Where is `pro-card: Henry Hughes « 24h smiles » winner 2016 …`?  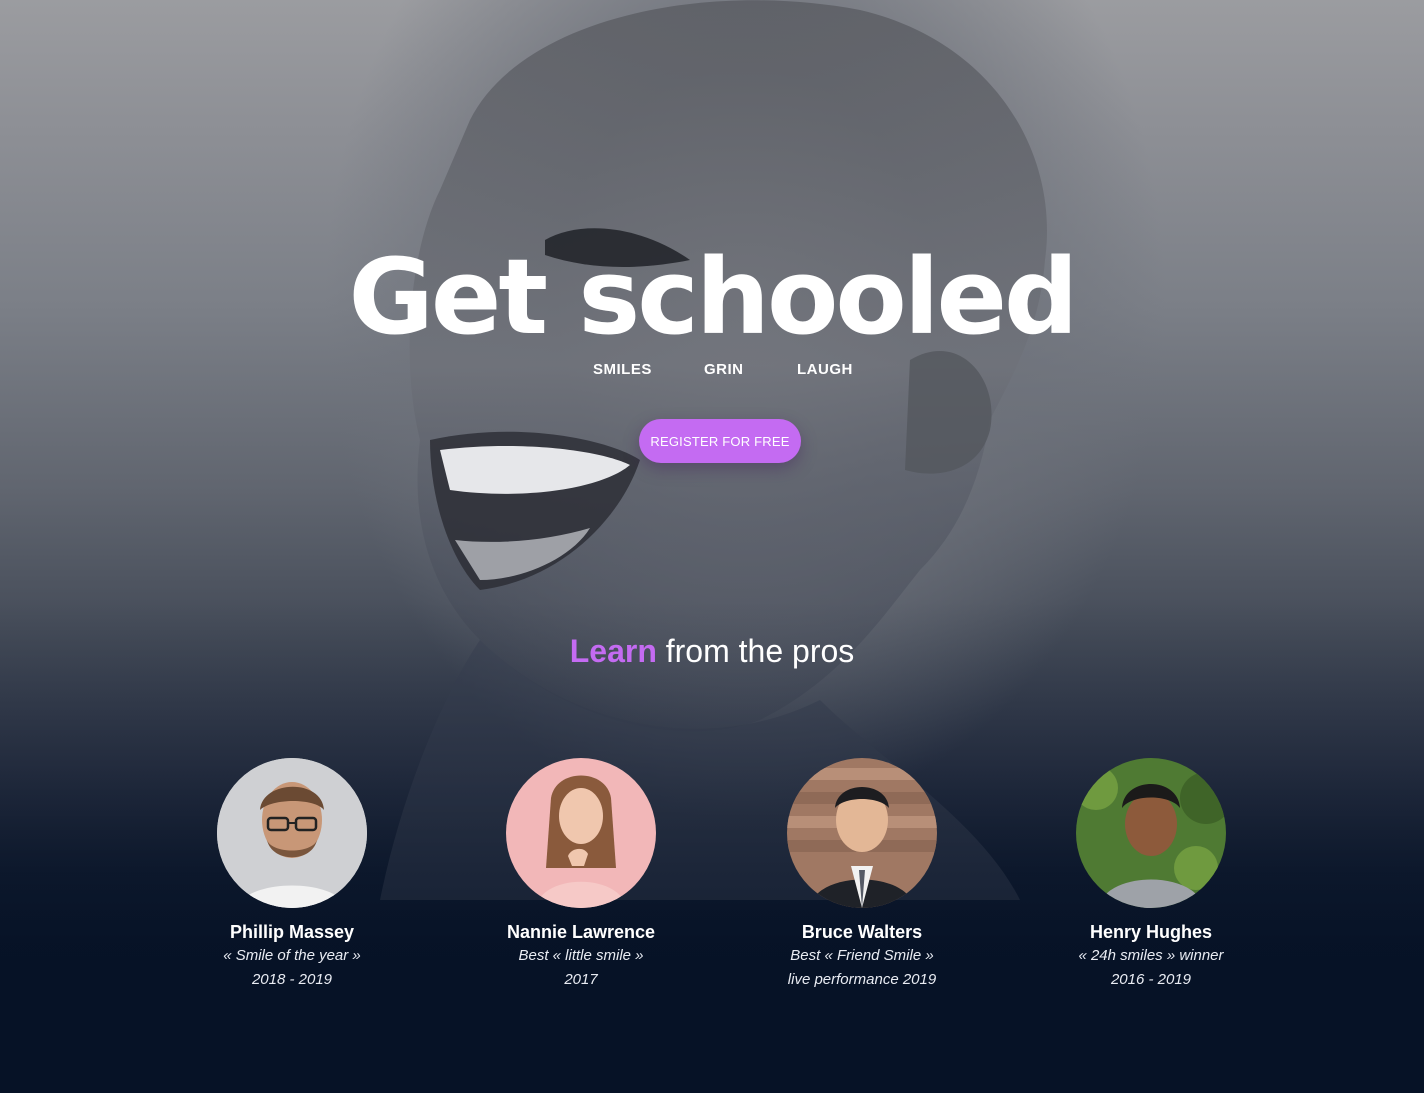
pro-card: Henry Hughes « 24h smiles » winner 2016 … is located at coordinates (1151, 875).